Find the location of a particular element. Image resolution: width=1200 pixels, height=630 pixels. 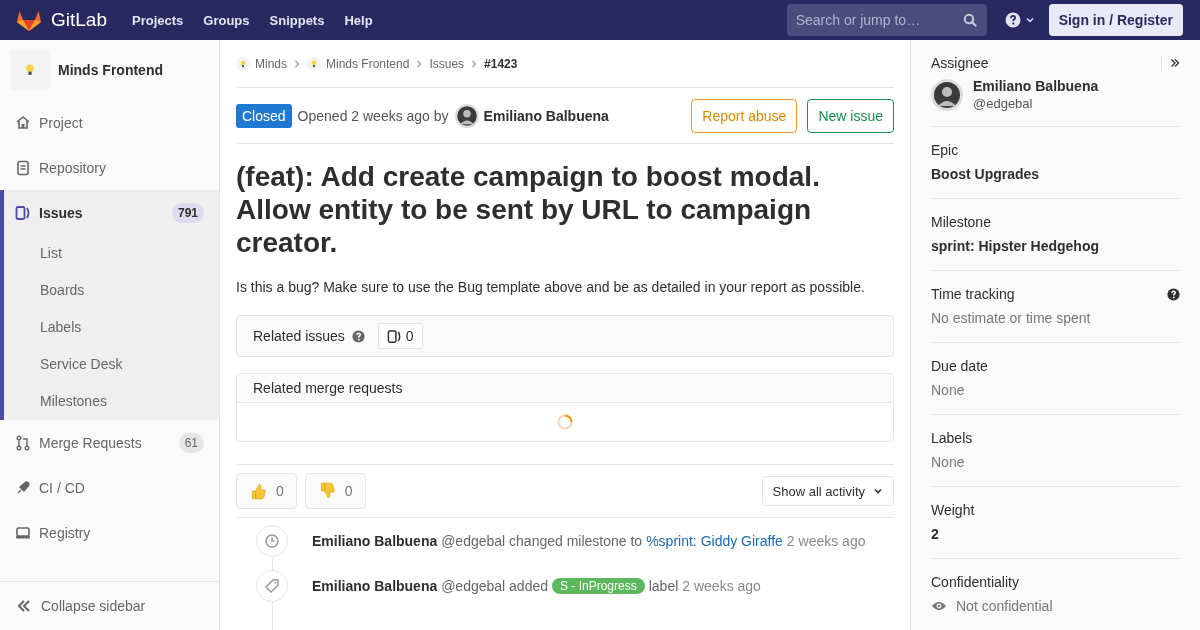

tag-icon is located at coordinates (272, 585).